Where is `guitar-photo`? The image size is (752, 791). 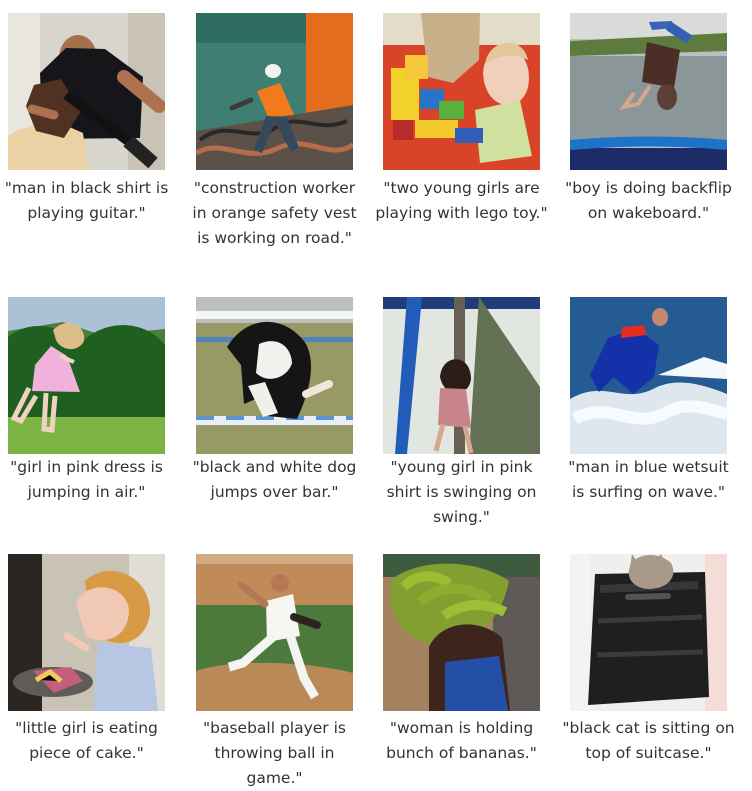
guitar-photo is located at coordinates (86, 91).